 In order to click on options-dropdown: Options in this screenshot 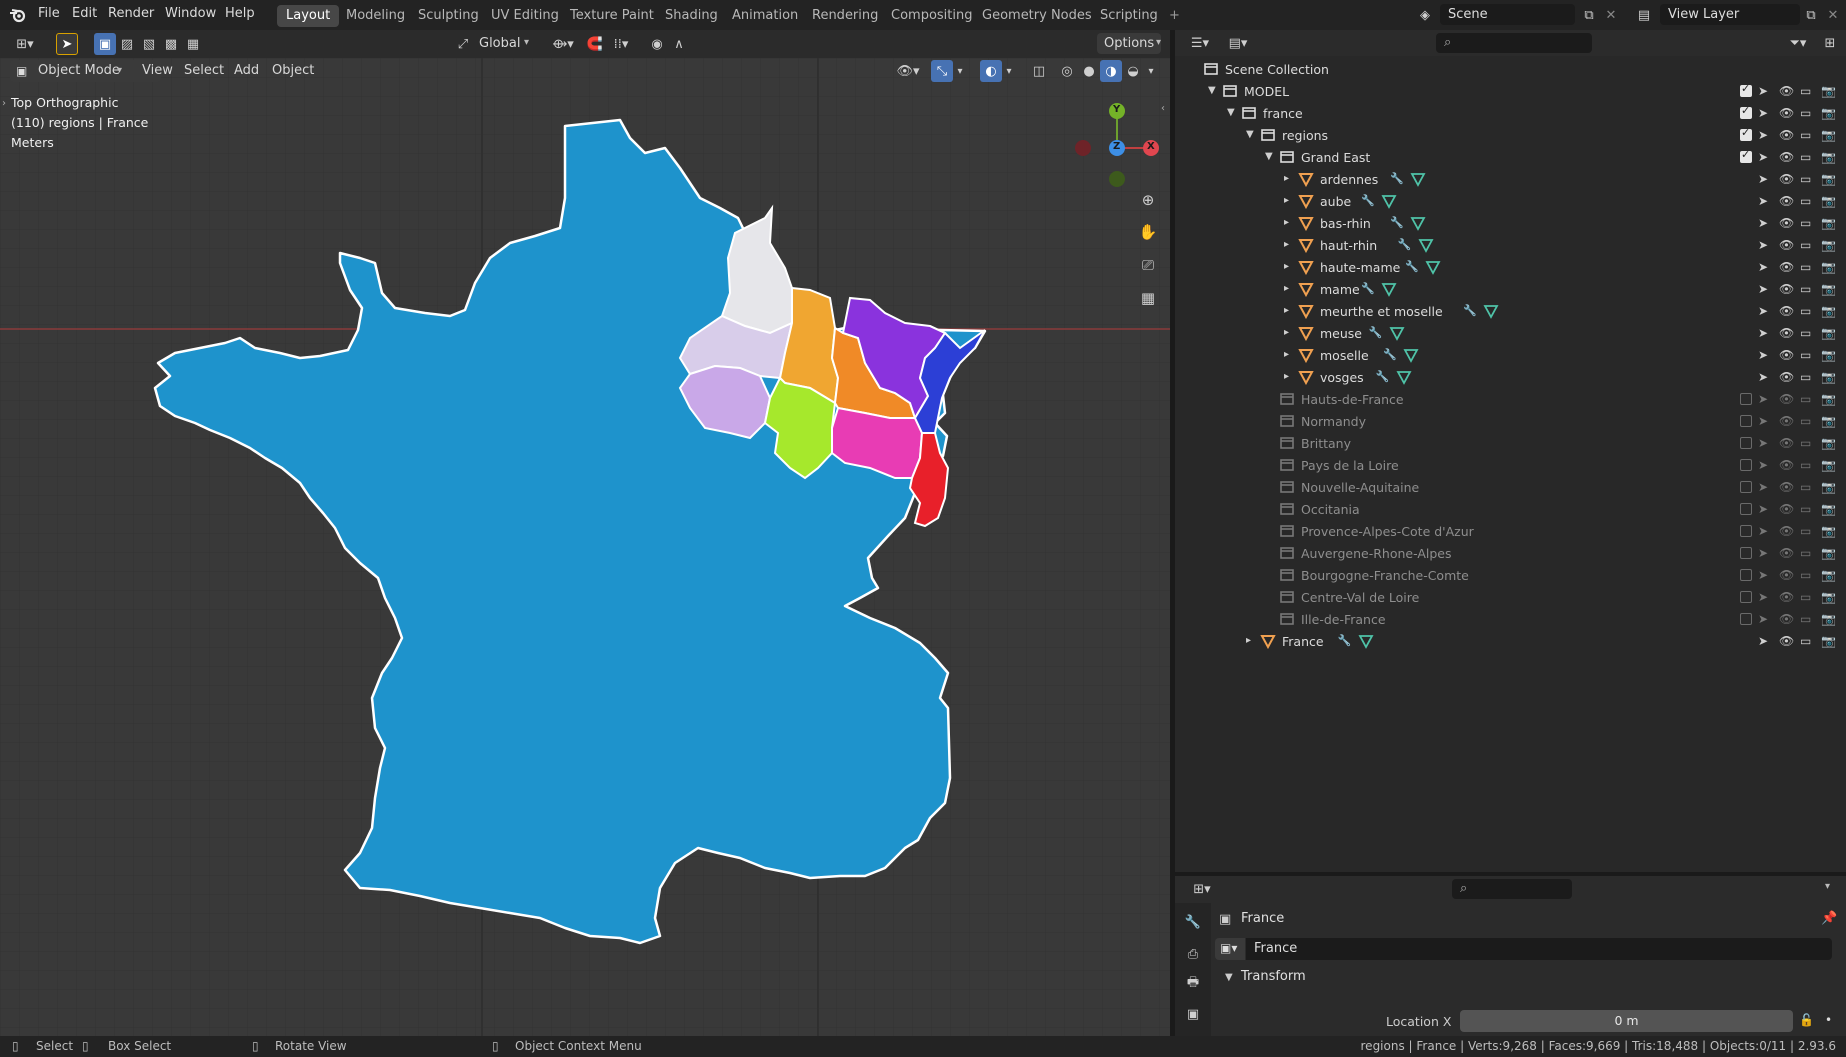, I will do `click(1129, 43)`.